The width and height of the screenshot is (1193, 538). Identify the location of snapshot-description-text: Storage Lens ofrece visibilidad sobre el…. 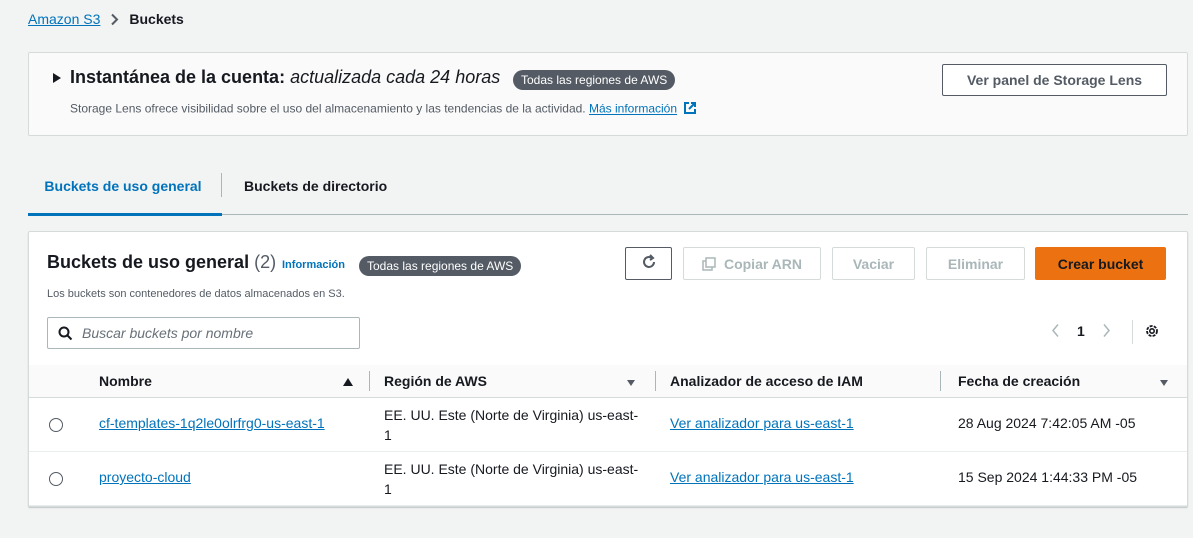
(328, 108).